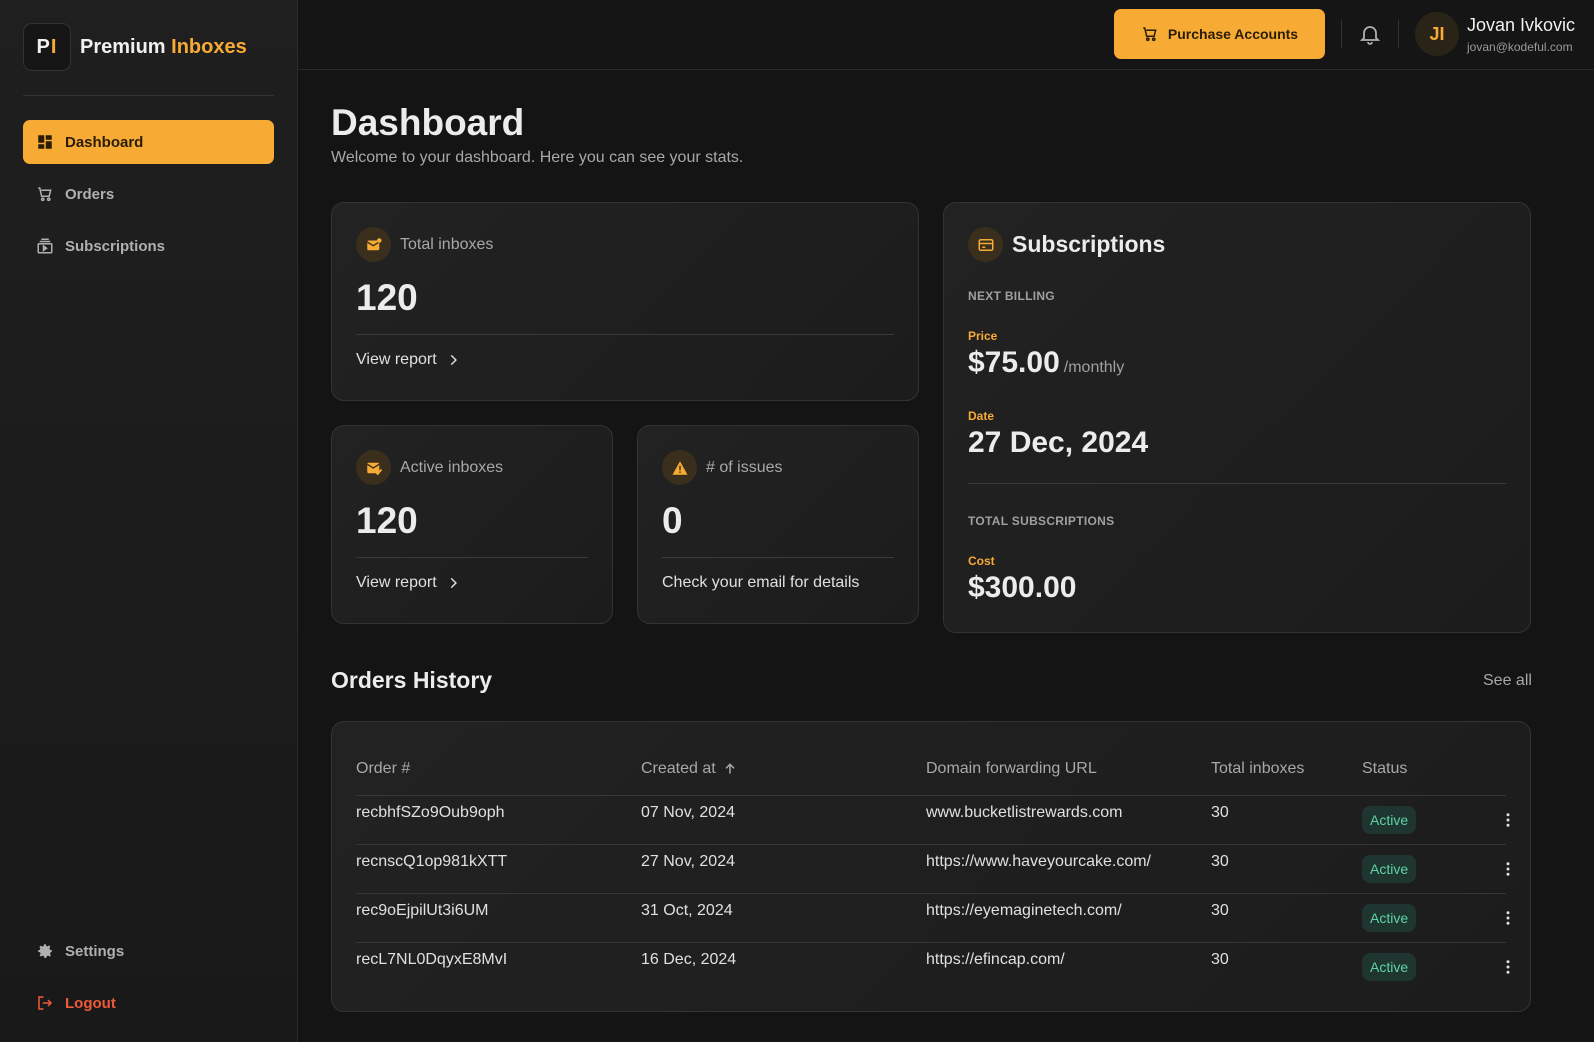 The height and width of the screenshot is (1042, 1594). I want to click on column-header-label: Order #, so click(383, 768).